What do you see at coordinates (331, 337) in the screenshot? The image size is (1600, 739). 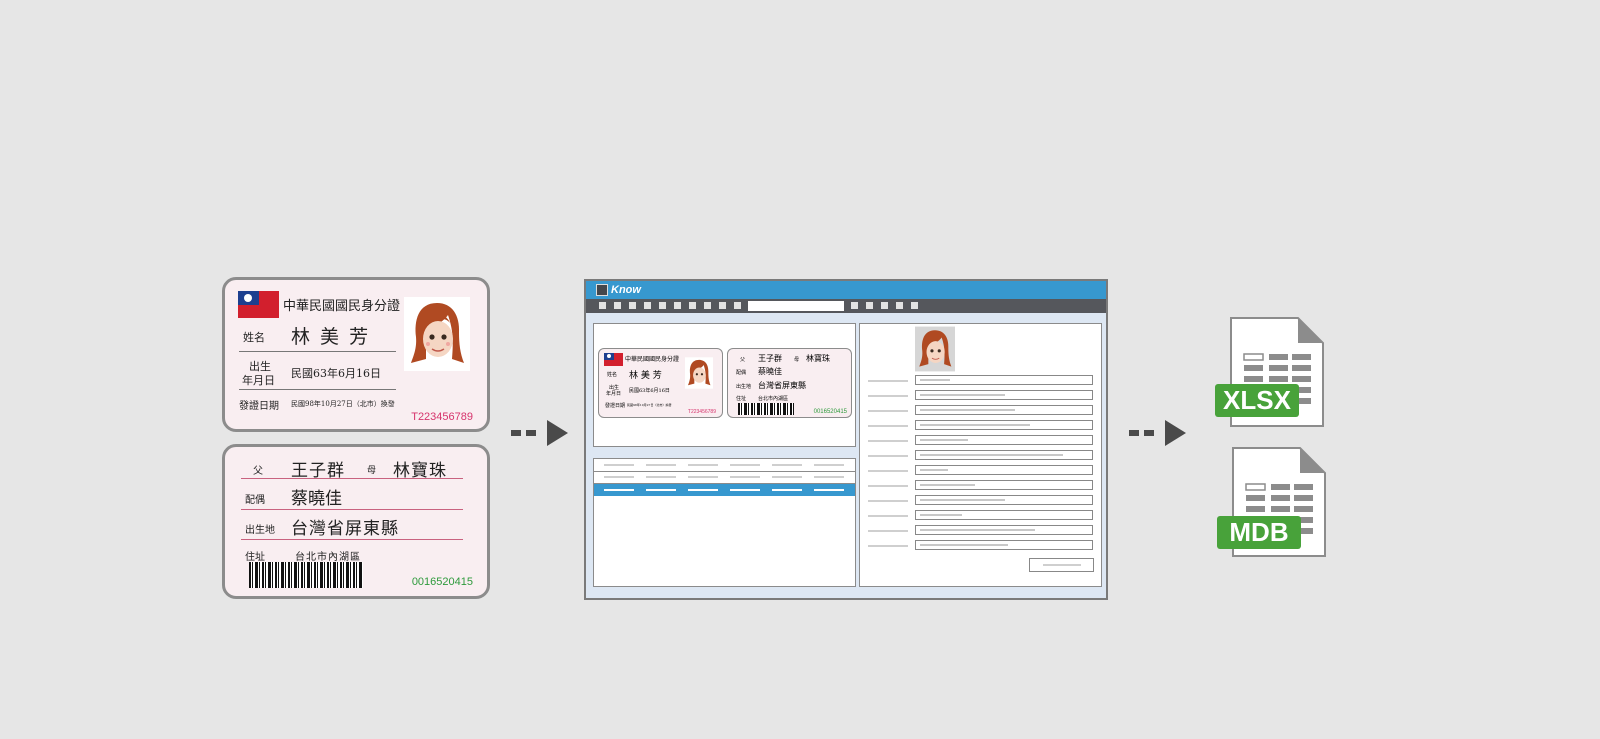 I see `name-value: 林 美 芳` at bounding box center [331, 337].